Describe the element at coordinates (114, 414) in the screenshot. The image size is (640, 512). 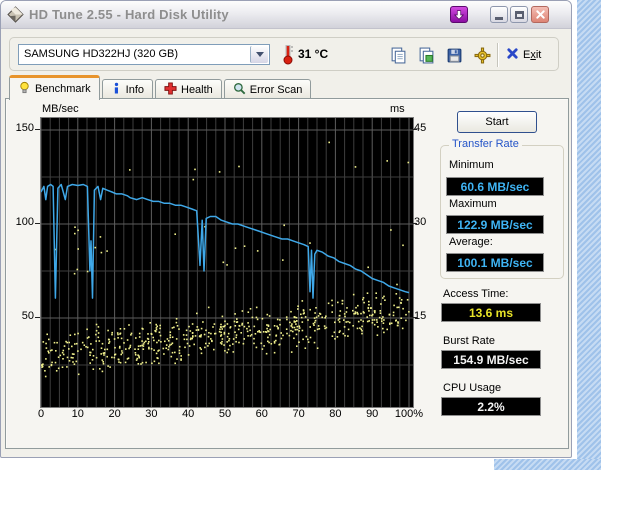
I see `x-tick-label: 20` at that location.